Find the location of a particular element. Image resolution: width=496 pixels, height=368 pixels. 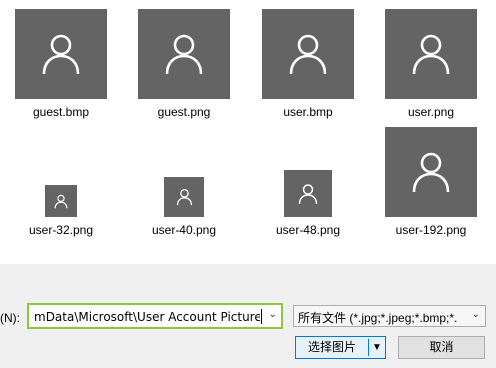

filename-input: mData\Microsoft\User Account Pictures ⌄ is located at coordinates (155, 316).